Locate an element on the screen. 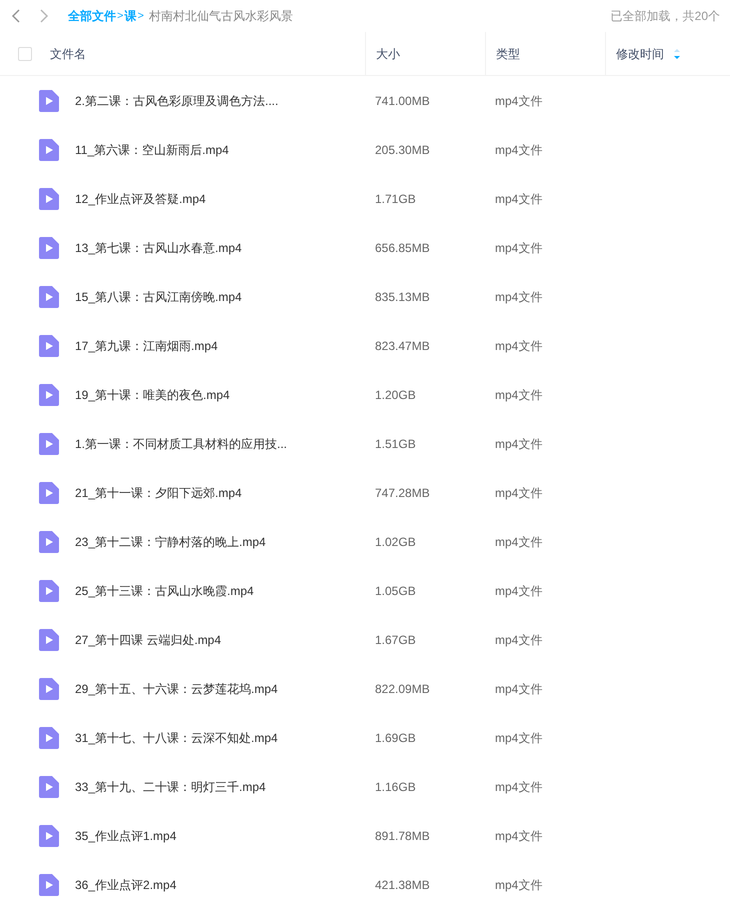  file-size: 1.69GB is located at coordinates (395, 738).